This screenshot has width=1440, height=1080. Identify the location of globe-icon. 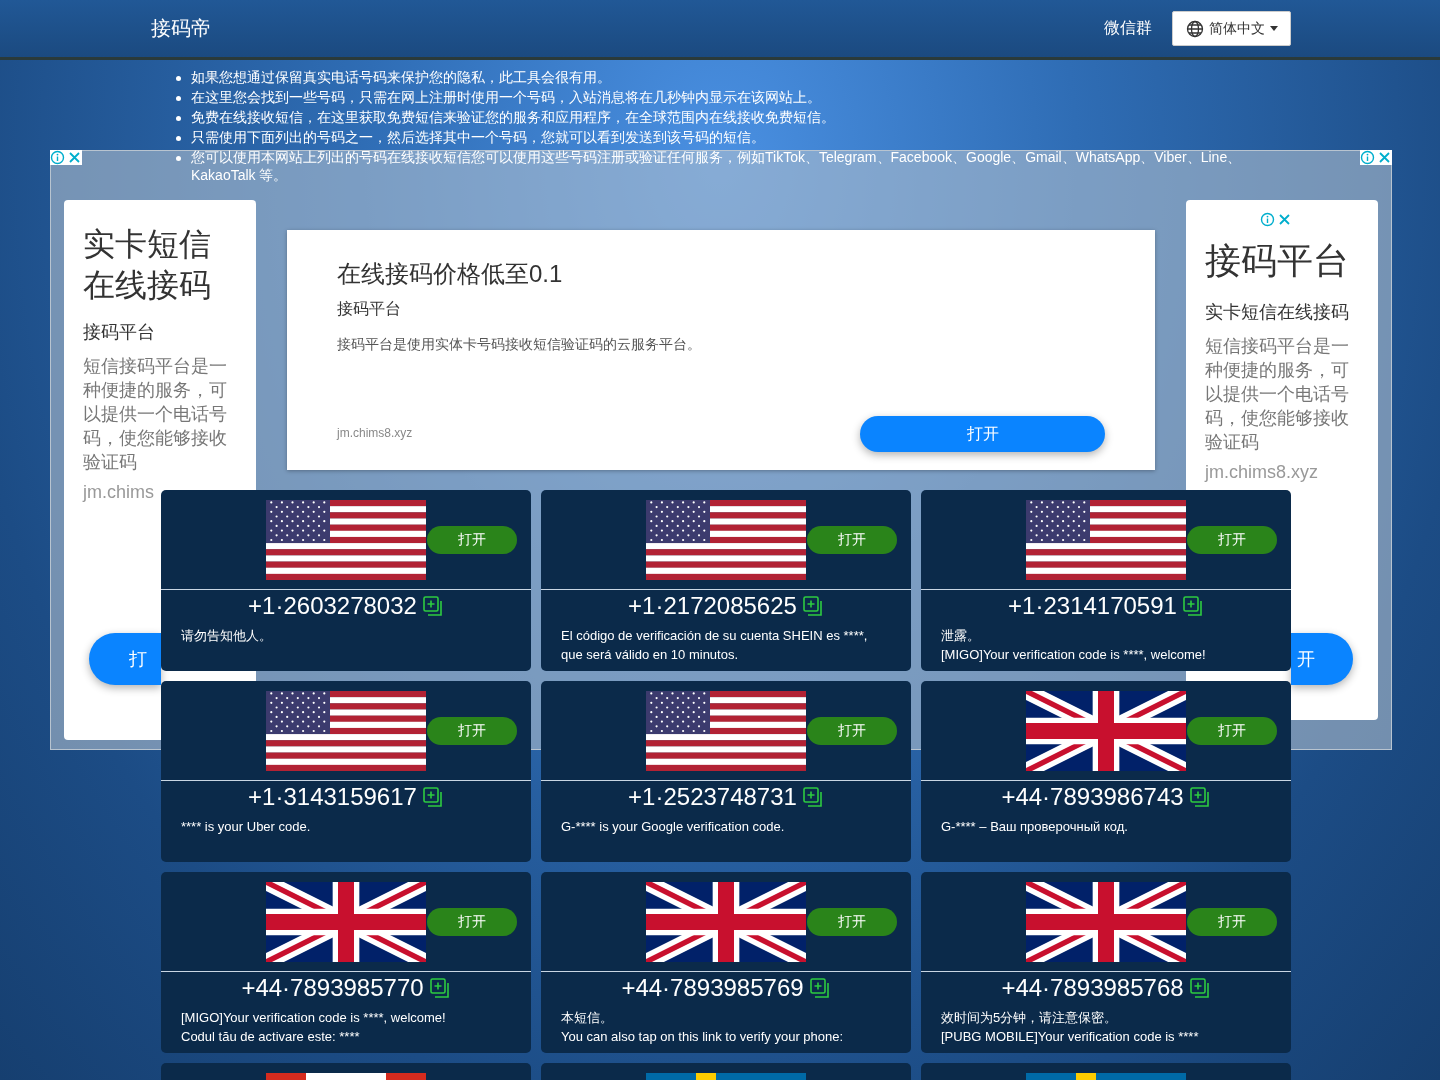
(1195, 28).